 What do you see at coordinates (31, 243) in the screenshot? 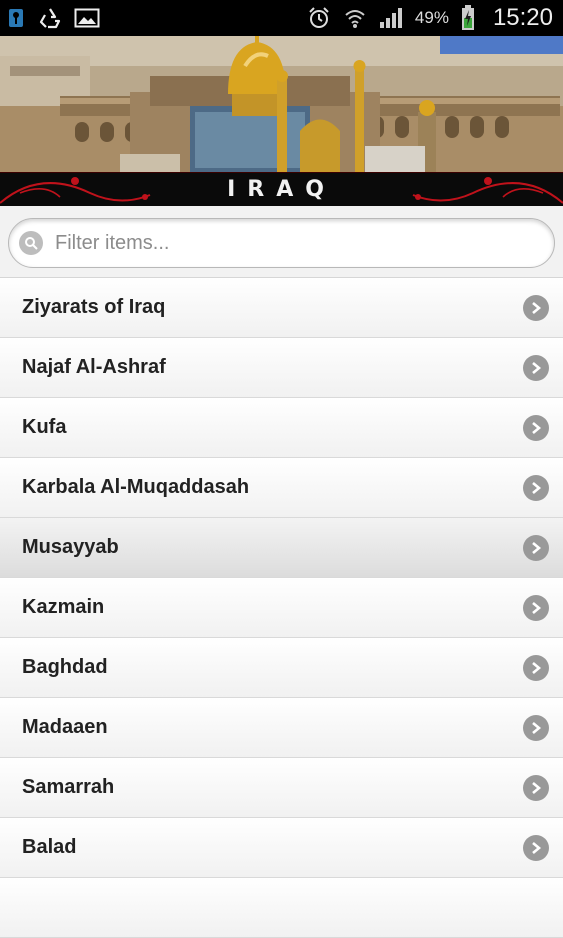
I see `search-icon` at bounding box center [31, 243].